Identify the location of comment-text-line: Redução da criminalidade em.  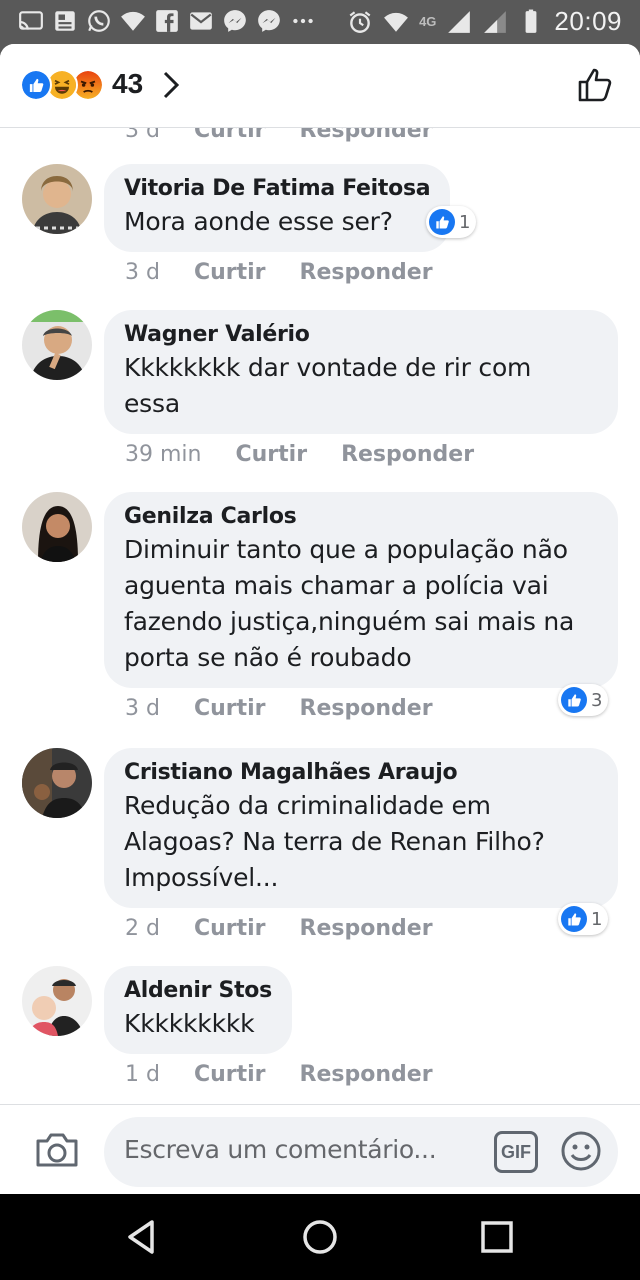
(307, 805).